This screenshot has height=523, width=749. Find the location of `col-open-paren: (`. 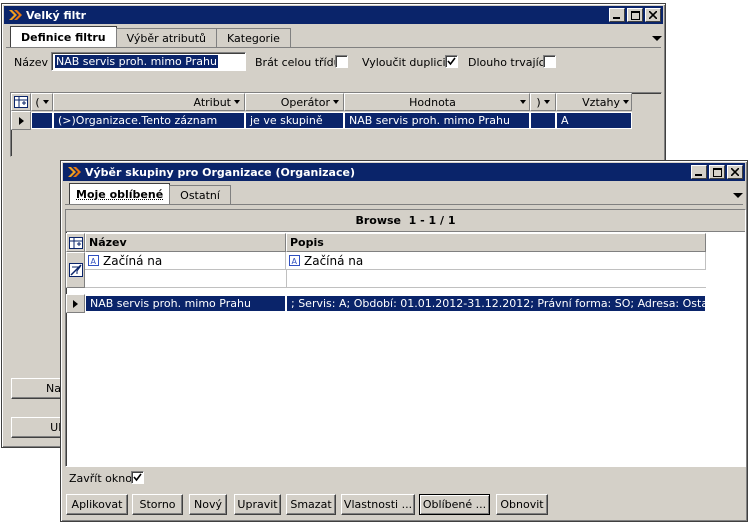

col-open-paren: ( is located at coordinates (42, 102).